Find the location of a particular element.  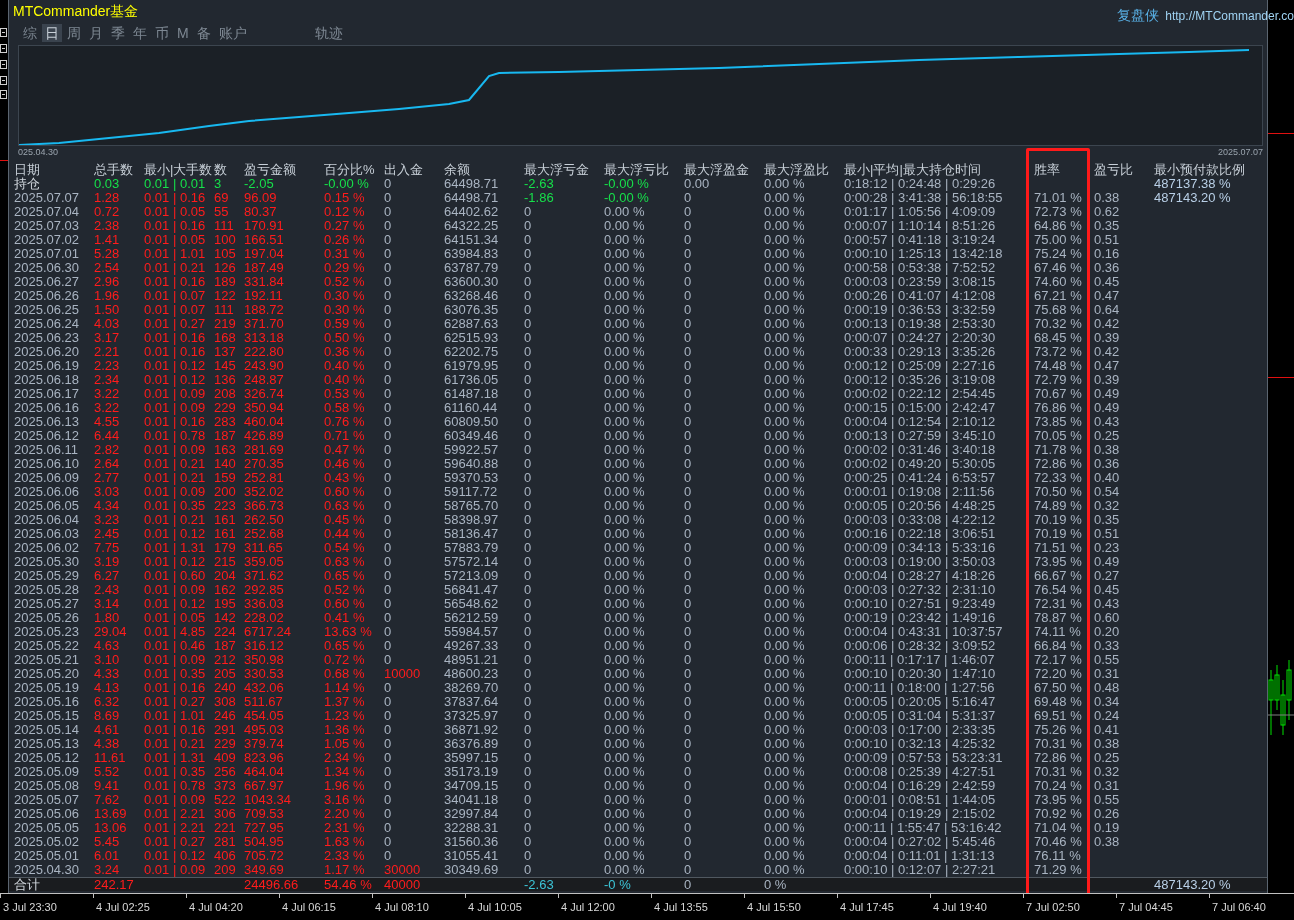

tab: 币 is located at coordinates (162, 33).